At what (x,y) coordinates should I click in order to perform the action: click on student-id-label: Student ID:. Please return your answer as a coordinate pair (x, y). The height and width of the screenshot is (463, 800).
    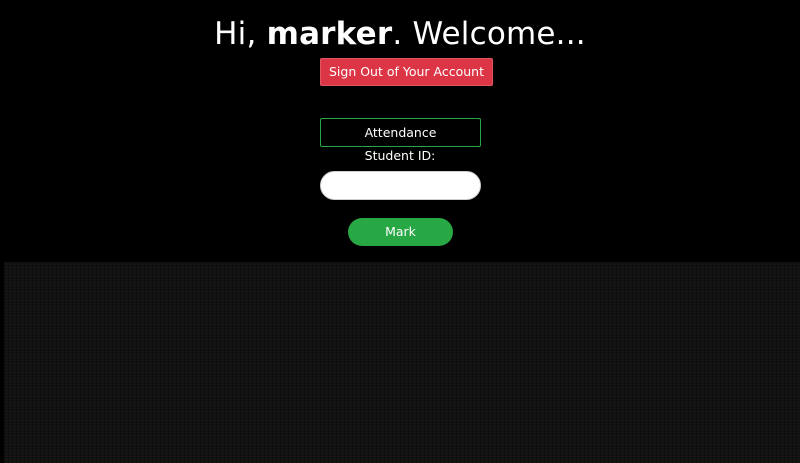
    Looking at the image, I should click on (400, 155).